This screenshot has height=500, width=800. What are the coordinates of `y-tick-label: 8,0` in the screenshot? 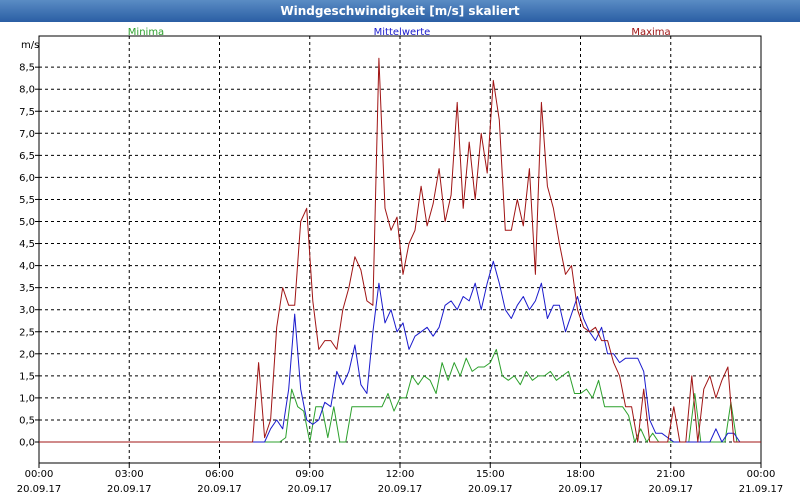 It's located at (27, 90).